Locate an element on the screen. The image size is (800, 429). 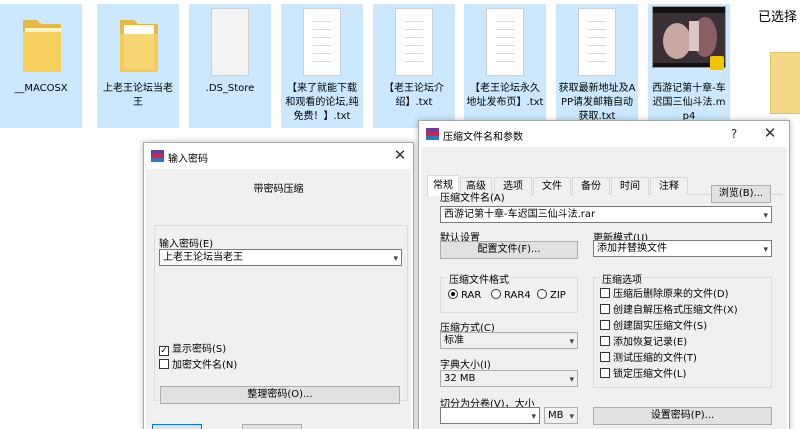
update-mode-select: 添加并替换文件 ▾ is located at coordinates (682, 248).